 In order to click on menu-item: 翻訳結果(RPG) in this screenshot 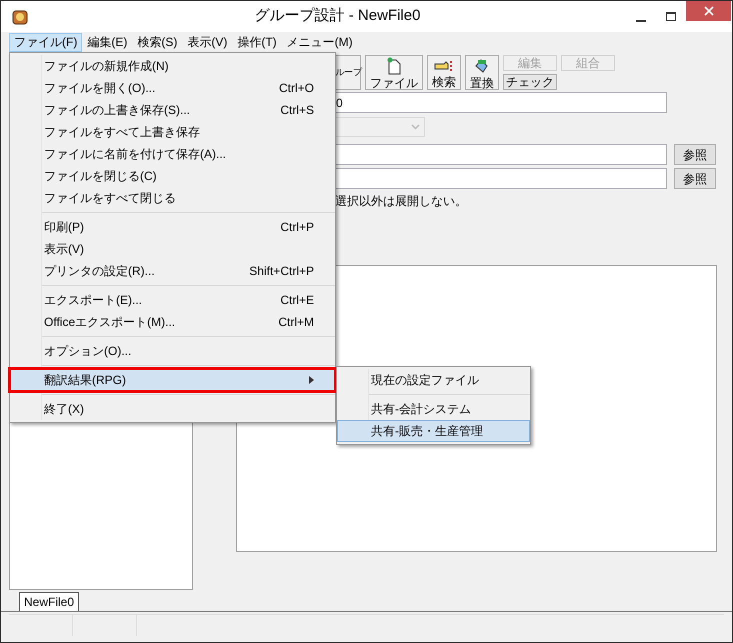, I will do `click(172, 380)`.